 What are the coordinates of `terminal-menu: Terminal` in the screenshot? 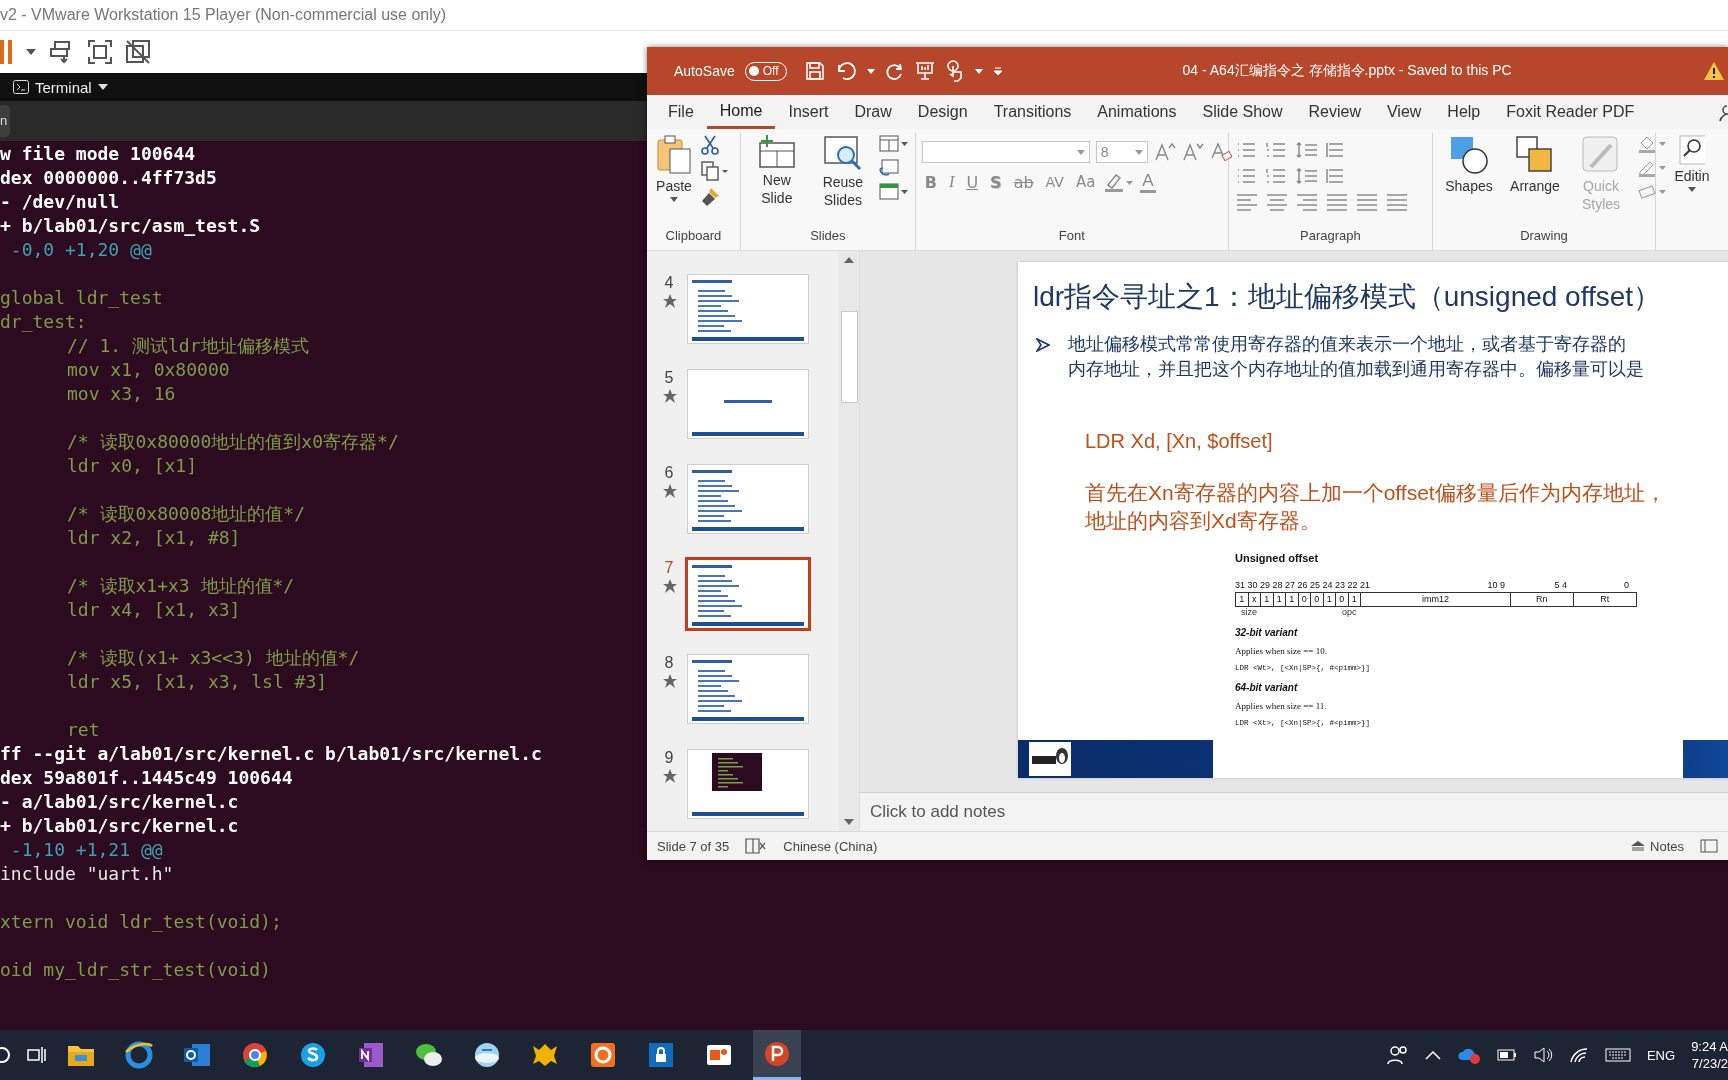 It's located at (63, 87).